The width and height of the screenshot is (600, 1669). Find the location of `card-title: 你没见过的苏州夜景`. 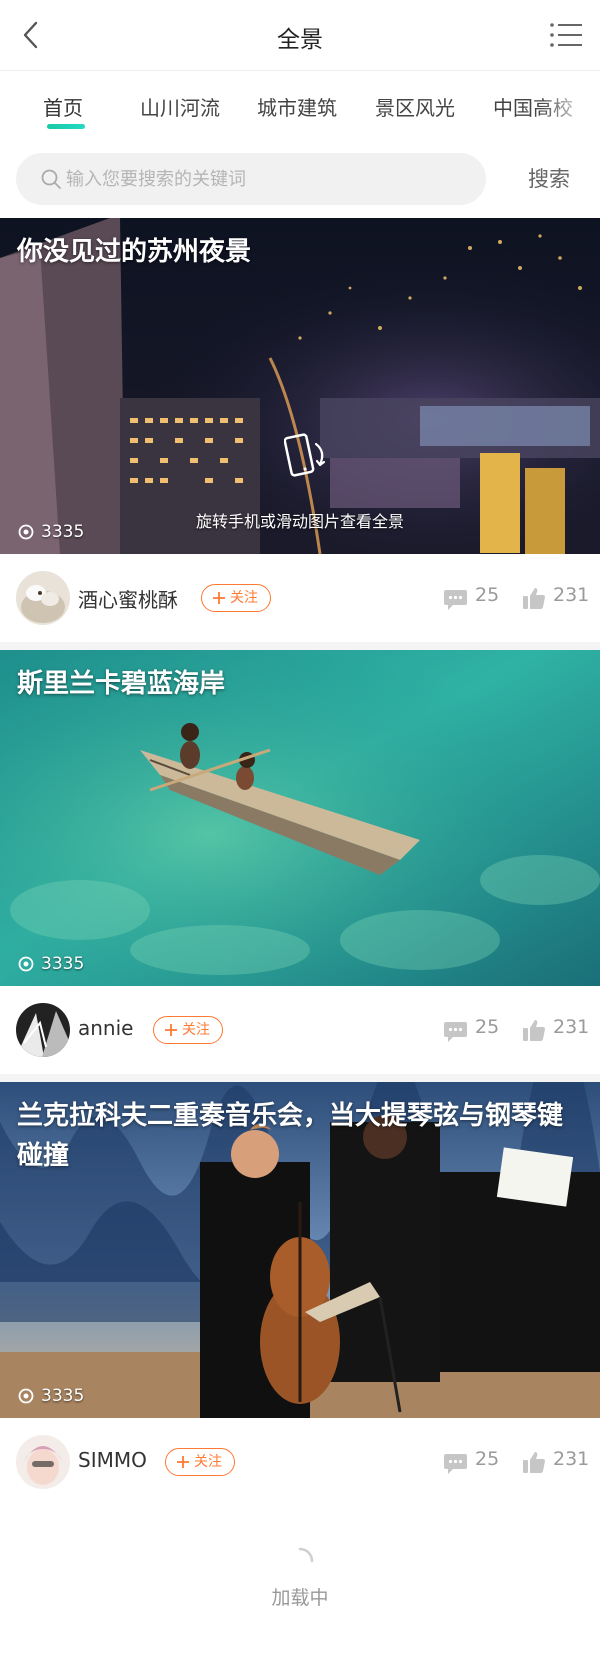

card-title: 你没见过的苏州夜景 is located at coordinates (134, 252).